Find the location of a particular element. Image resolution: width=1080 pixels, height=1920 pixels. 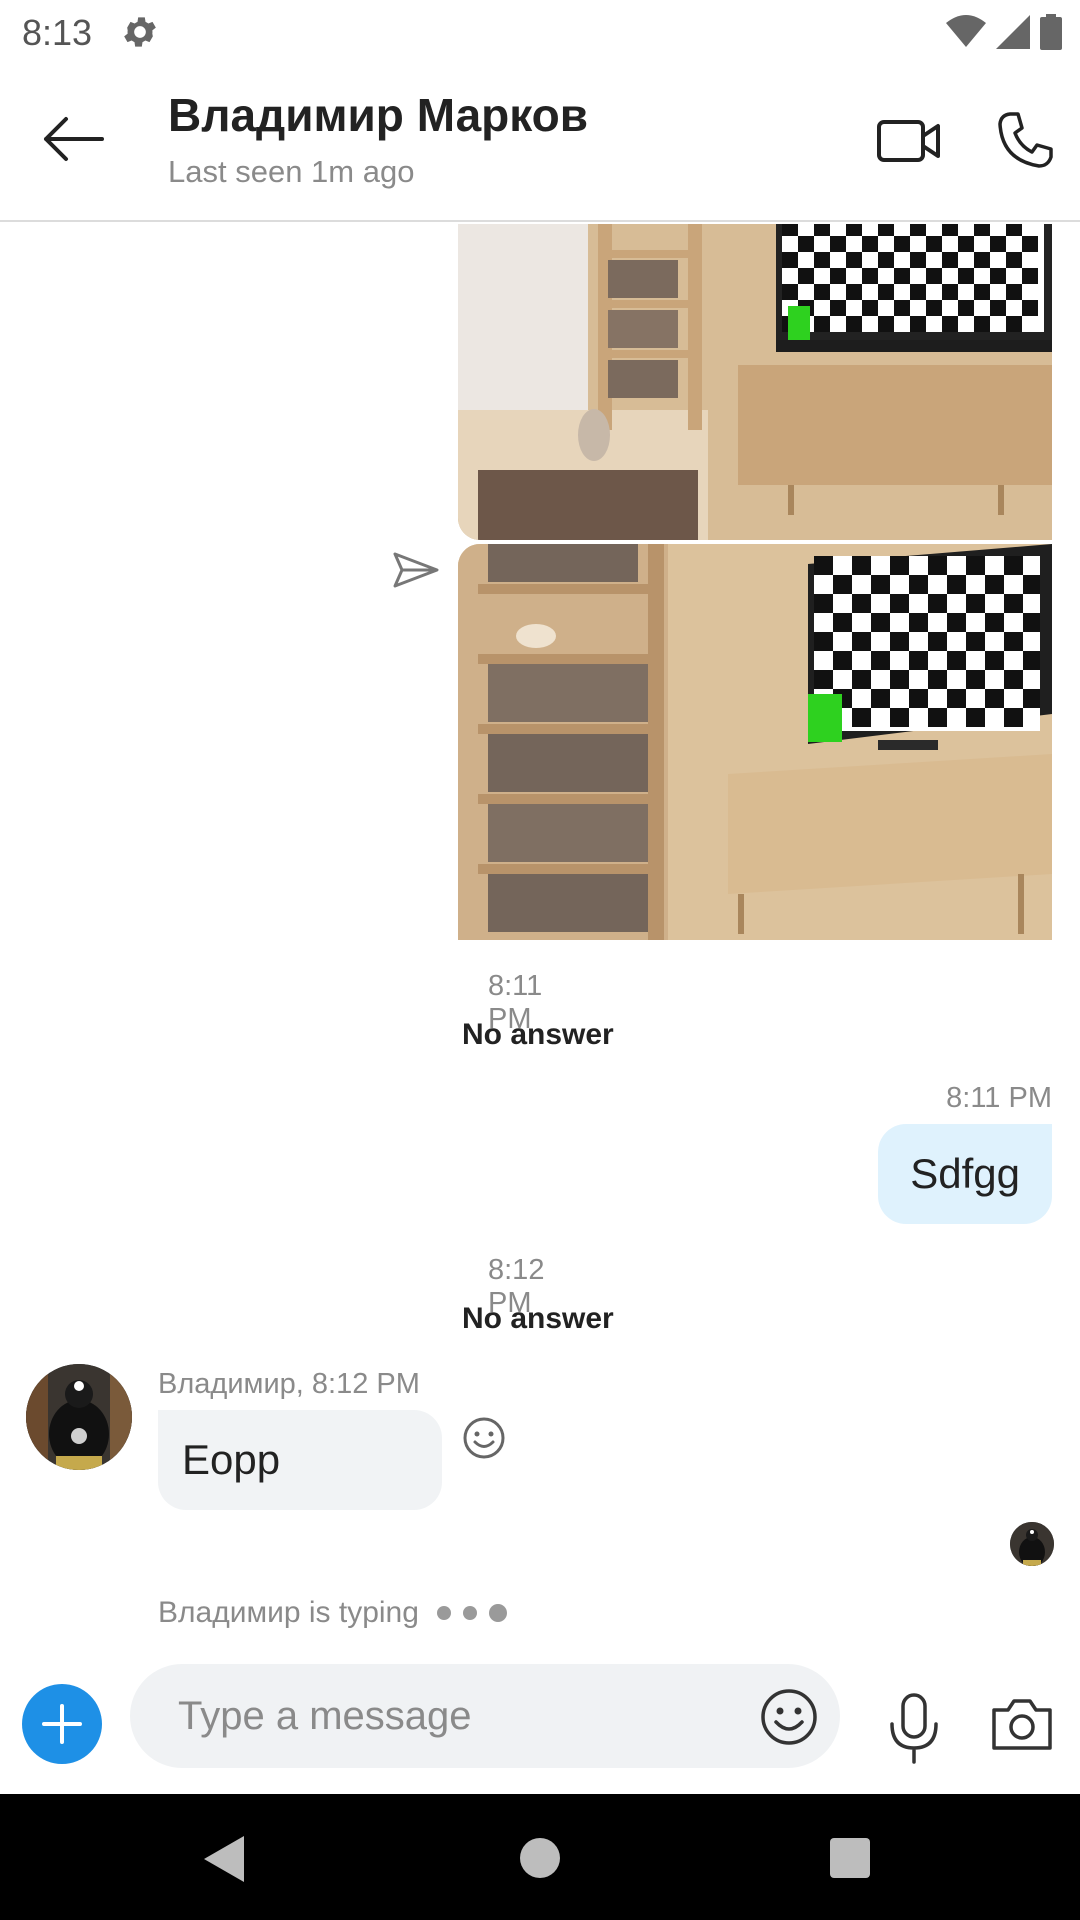

nav-home-icon is located at coordinates (540, 1858).